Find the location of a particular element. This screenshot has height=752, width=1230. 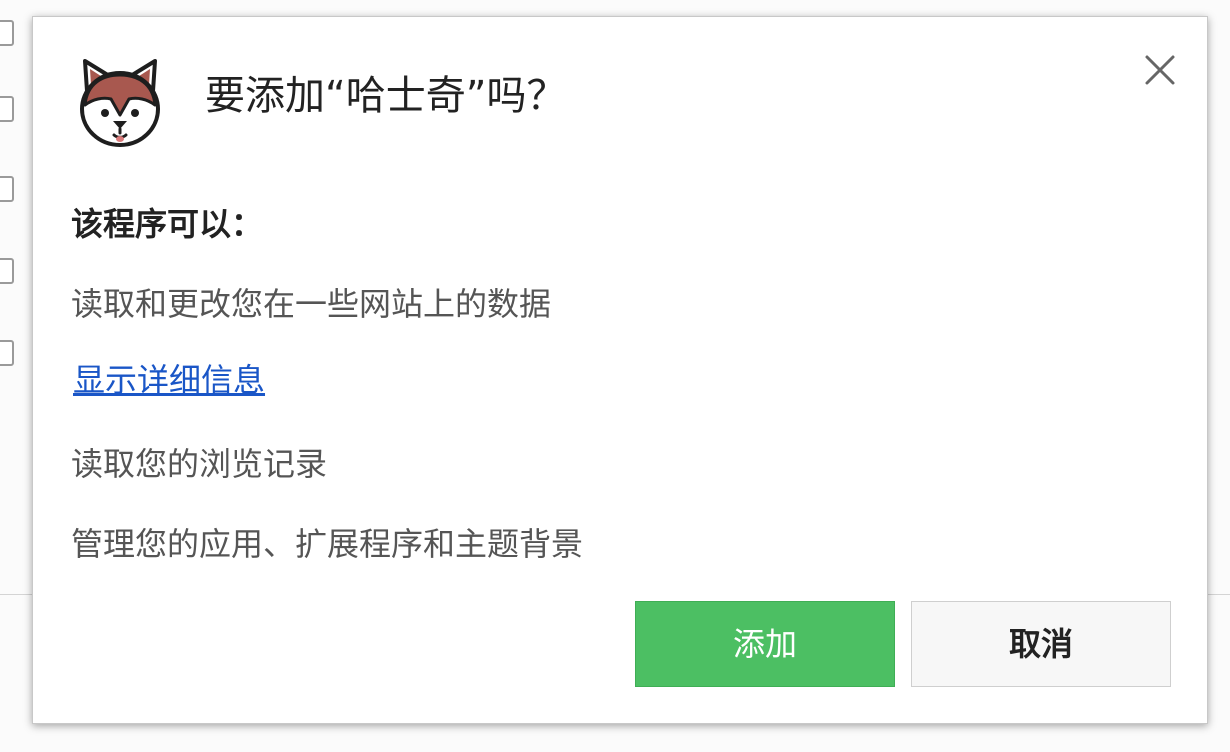

add-button: 添加 is located at coordinates (765, 644).